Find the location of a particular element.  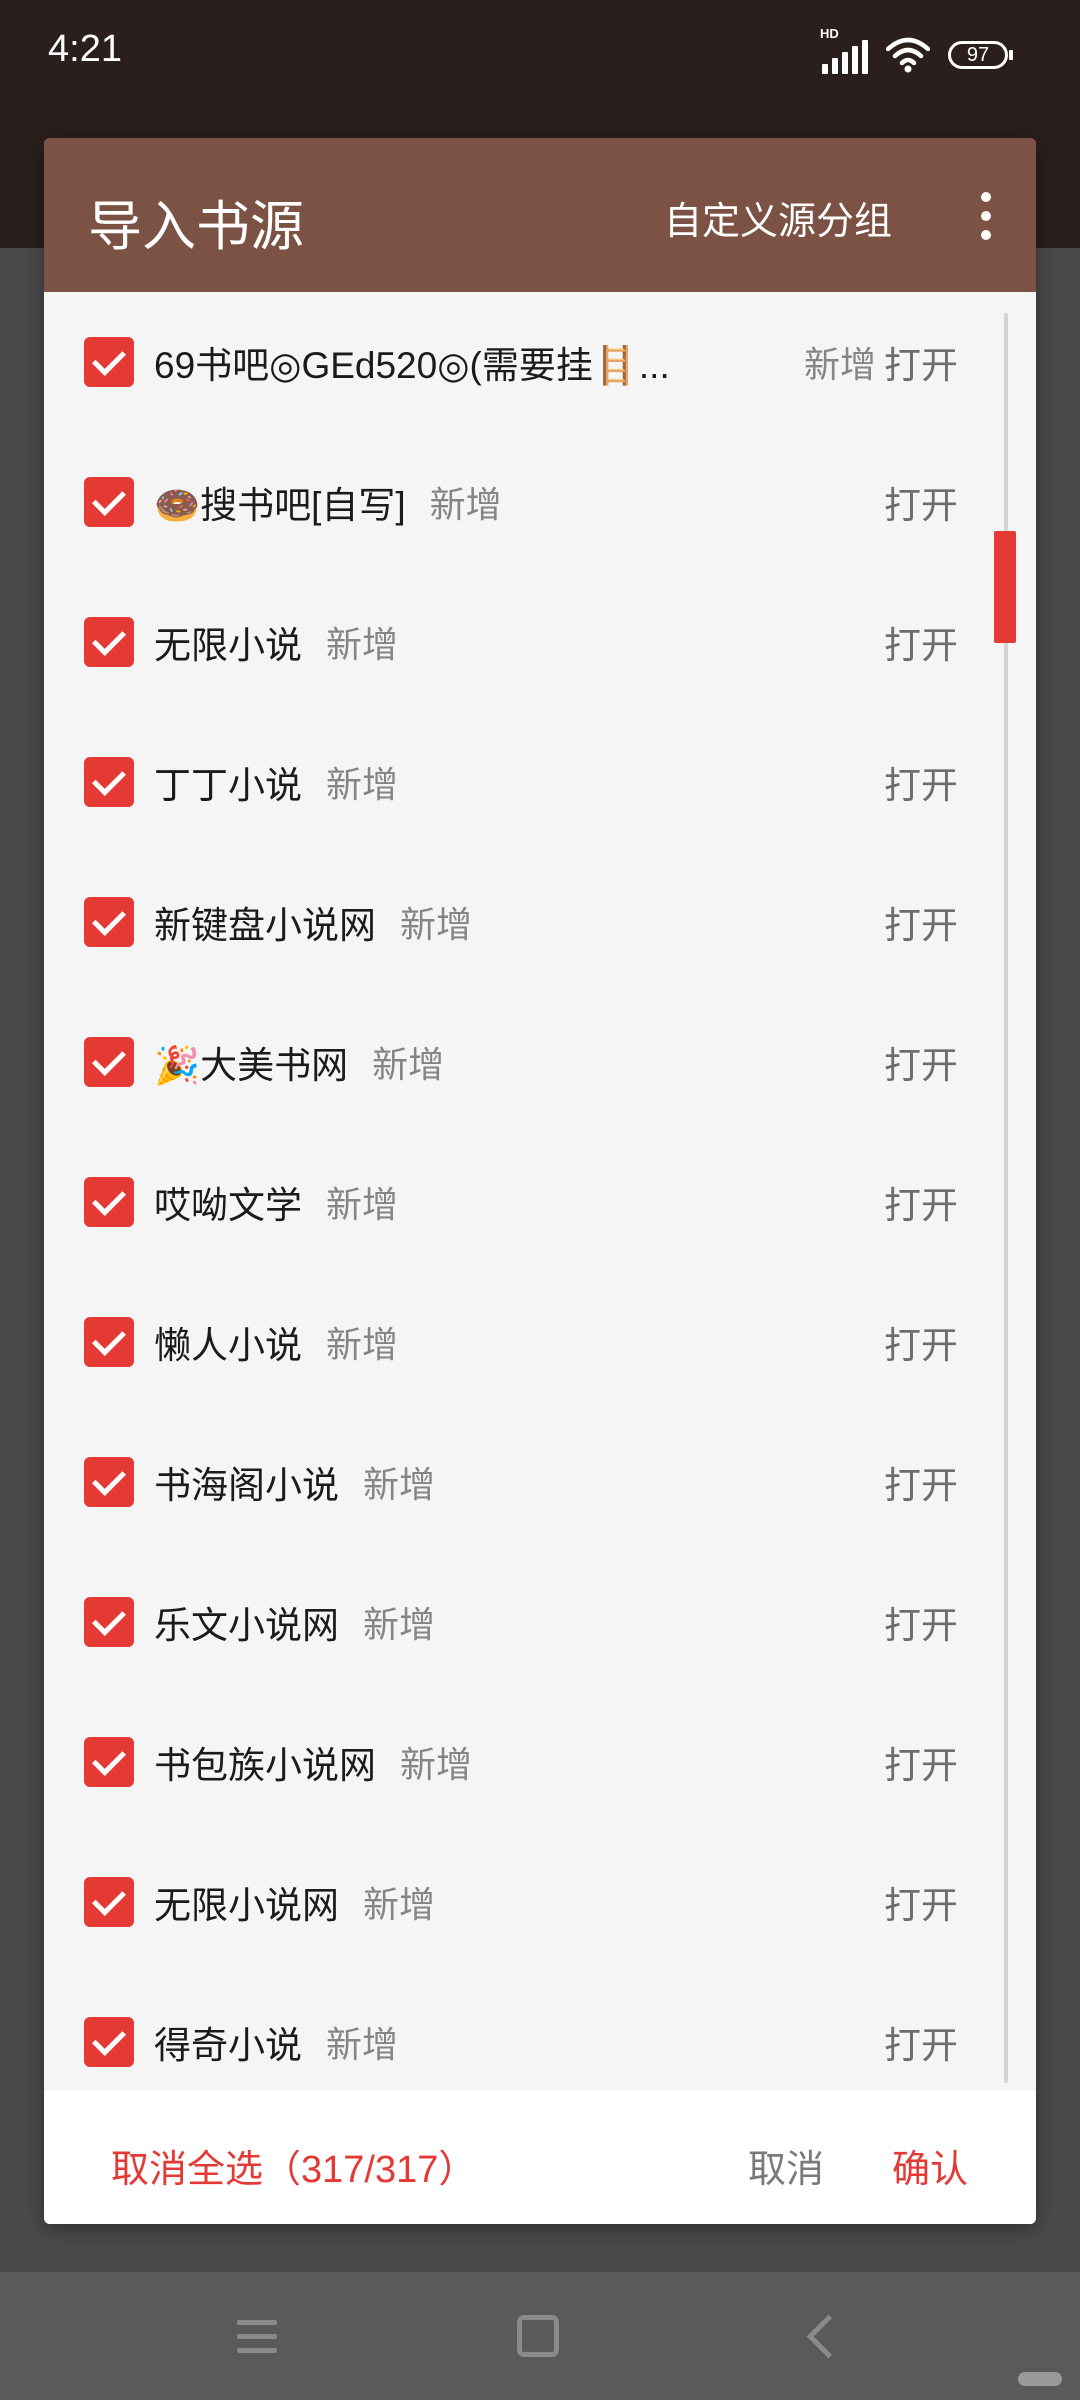

signal-icon: HD is located at coordinates (844, 50).